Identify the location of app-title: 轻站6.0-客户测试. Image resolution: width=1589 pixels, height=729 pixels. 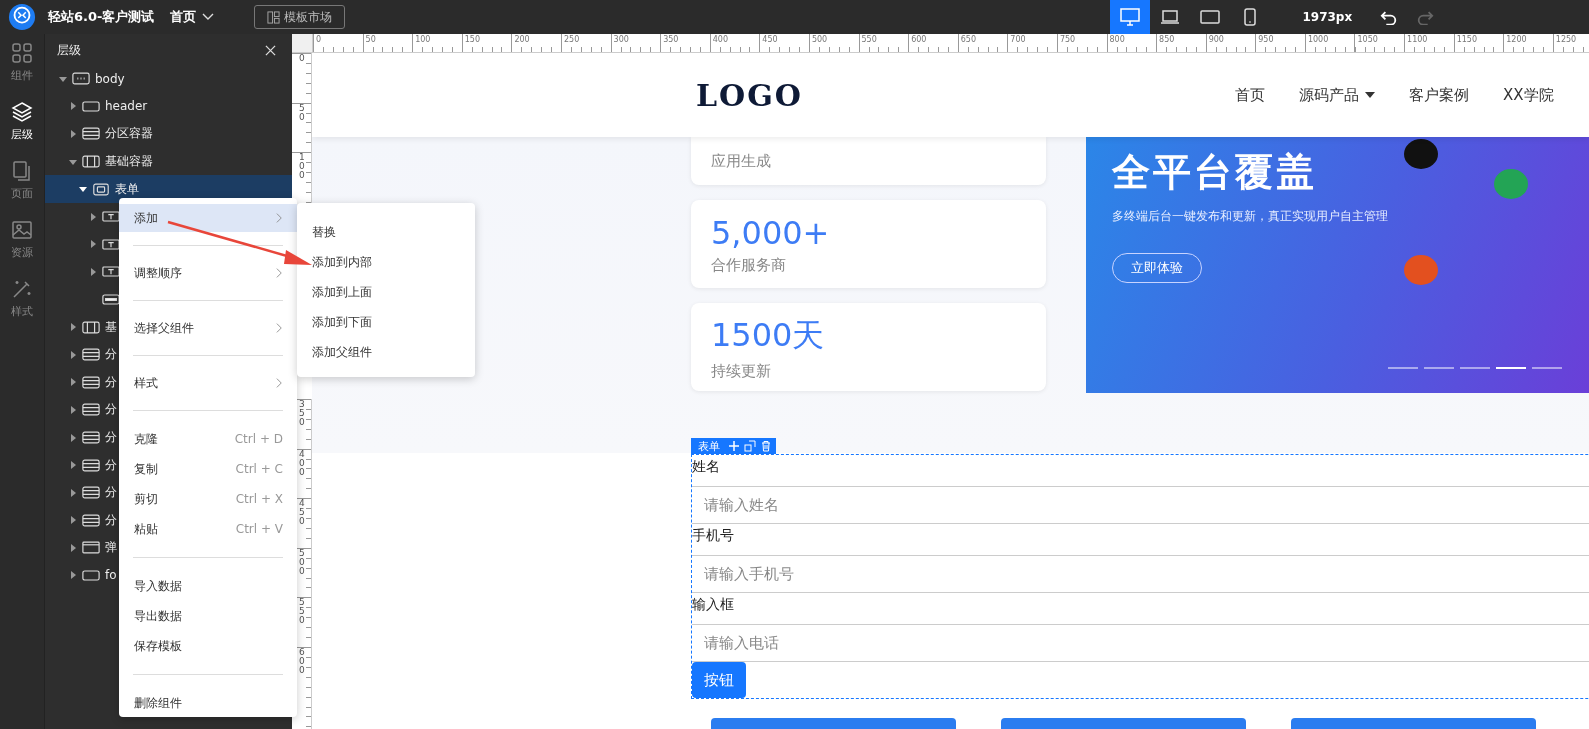
(101, 17).